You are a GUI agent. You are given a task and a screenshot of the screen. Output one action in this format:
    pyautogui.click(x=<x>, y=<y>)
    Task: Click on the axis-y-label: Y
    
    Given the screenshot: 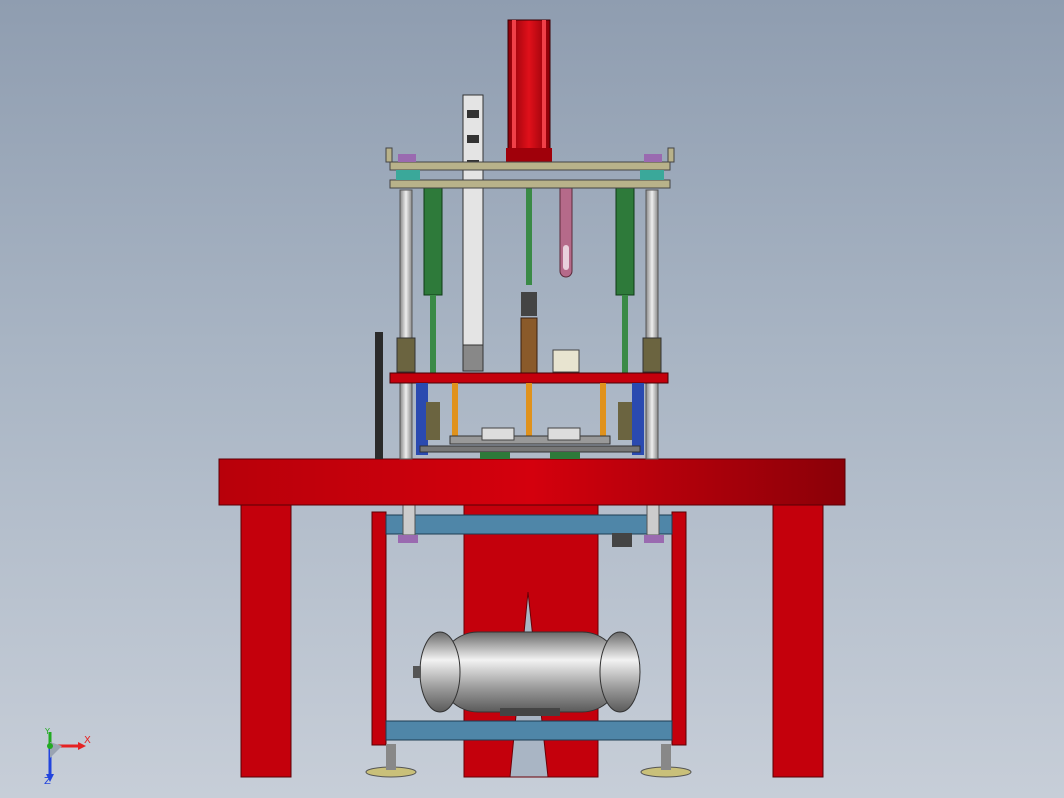 What is the action you would take?
    pyautogui.click(x=47, y=731)
    